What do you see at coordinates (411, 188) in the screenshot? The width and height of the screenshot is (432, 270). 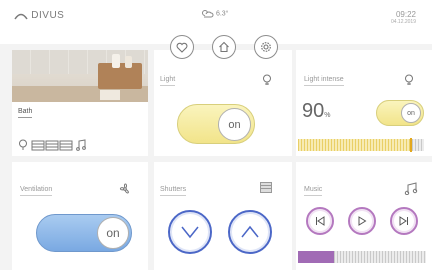 I see `music-notes-icon` at bounding box center [411, 188].